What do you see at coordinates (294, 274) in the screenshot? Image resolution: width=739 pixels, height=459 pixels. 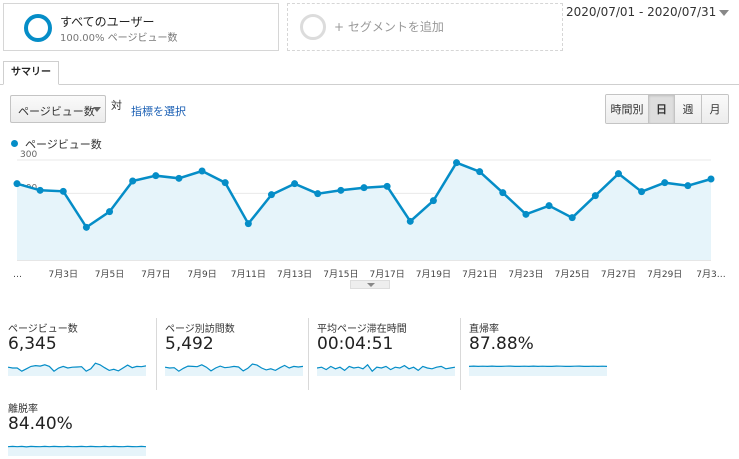 I see `x-tick-label: 7月13日` at bounding box center [294, 274].